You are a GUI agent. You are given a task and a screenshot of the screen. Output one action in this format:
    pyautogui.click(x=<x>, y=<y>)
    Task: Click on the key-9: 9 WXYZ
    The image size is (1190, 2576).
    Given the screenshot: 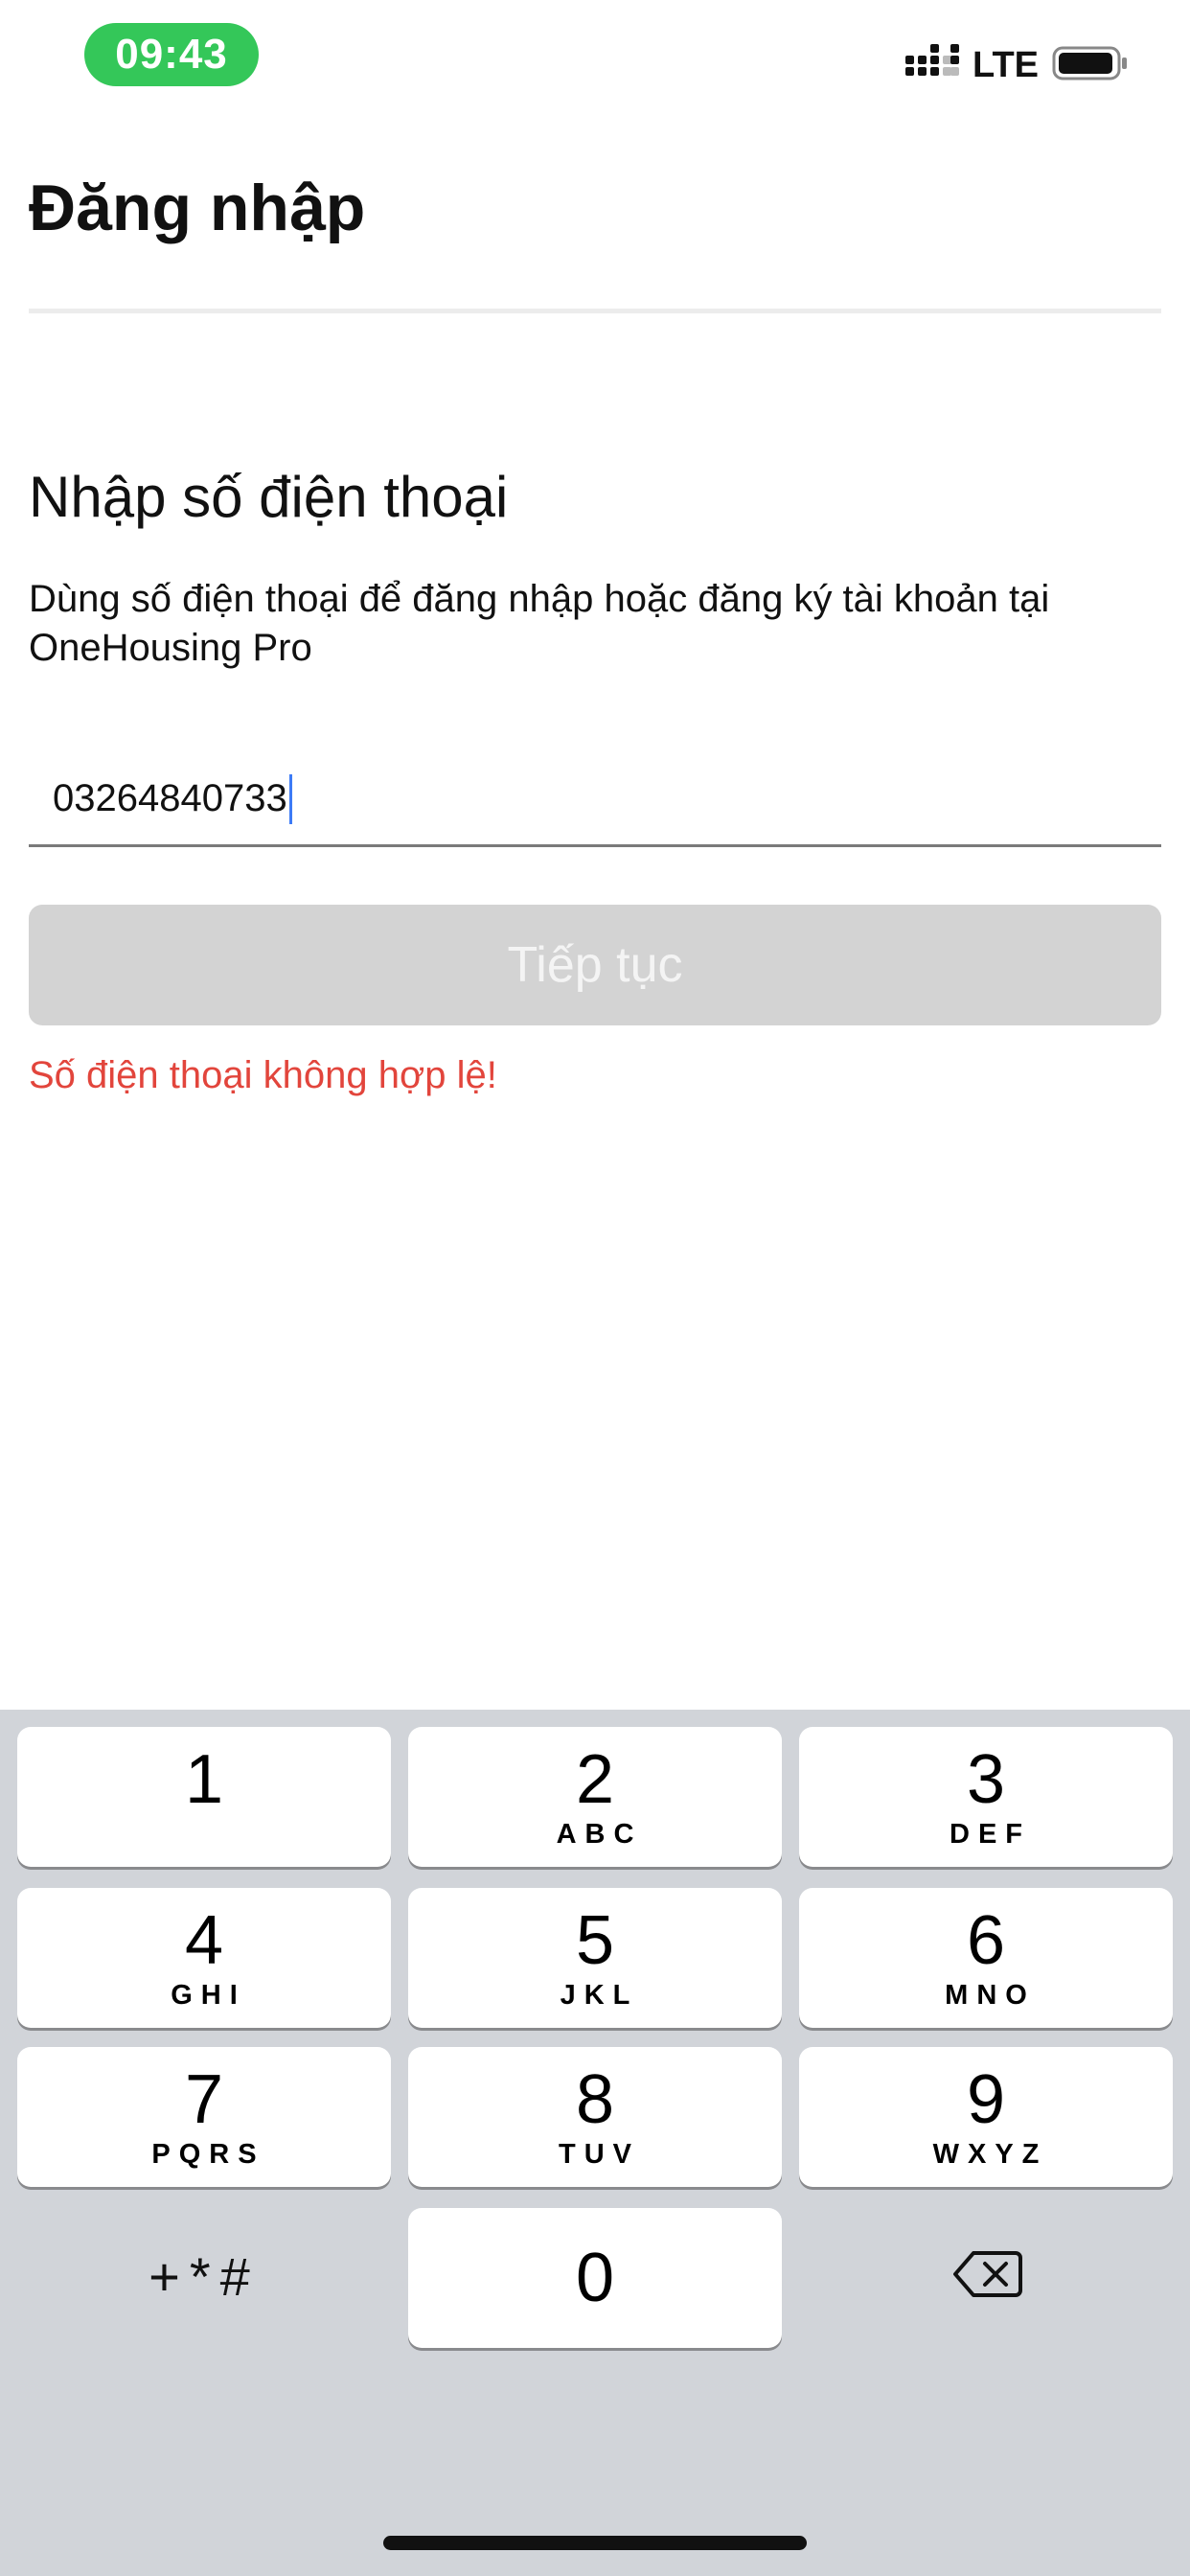 What is the action you would take?
    pyautogui.click(x=986, y=2117)
    